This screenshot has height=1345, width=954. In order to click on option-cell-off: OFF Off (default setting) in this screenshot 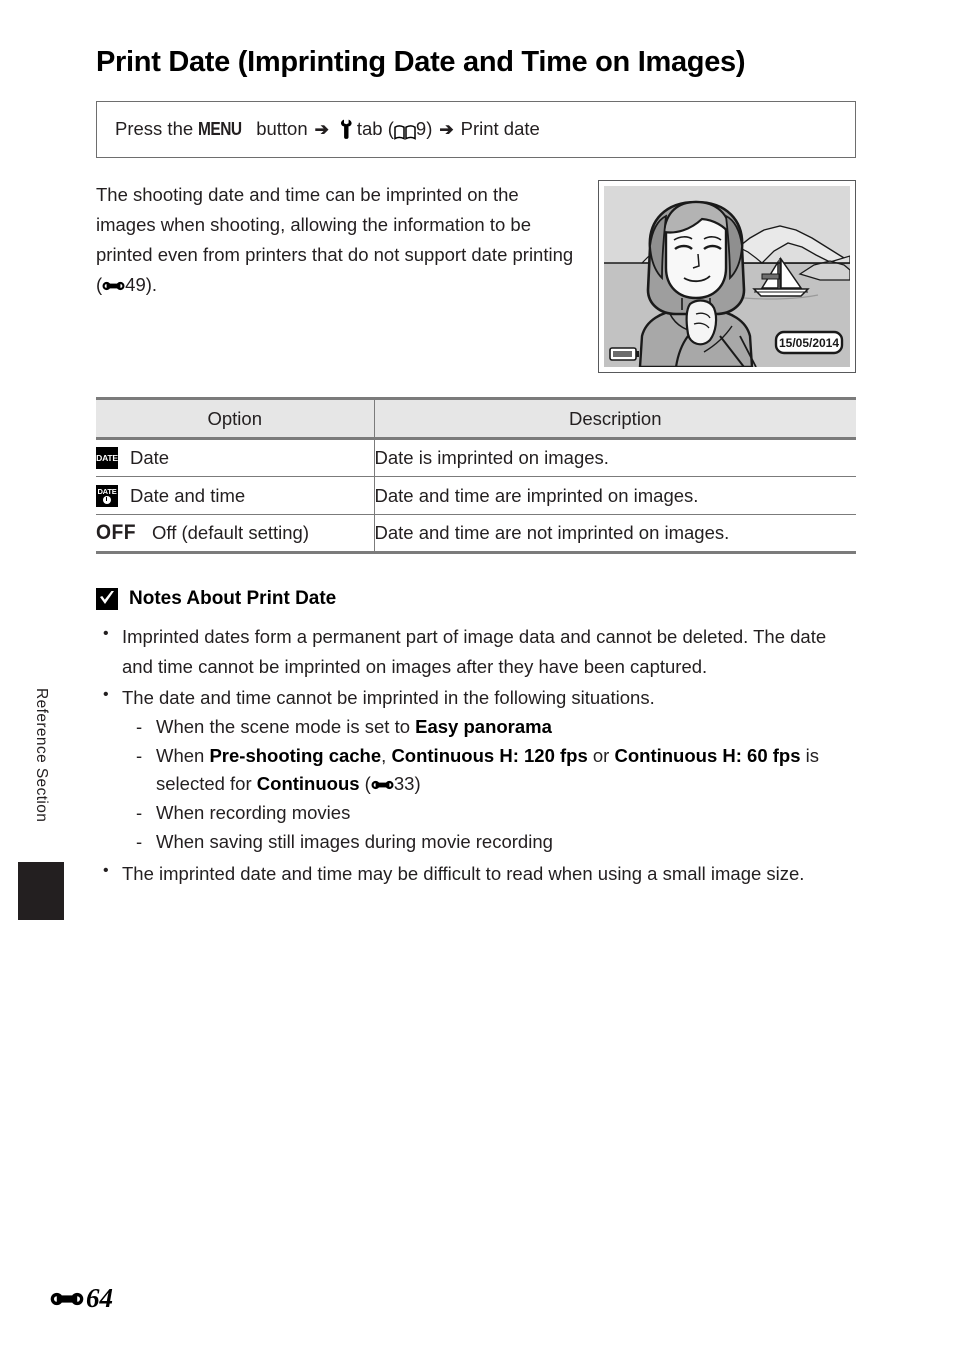, I will do `click(235, 534)`.